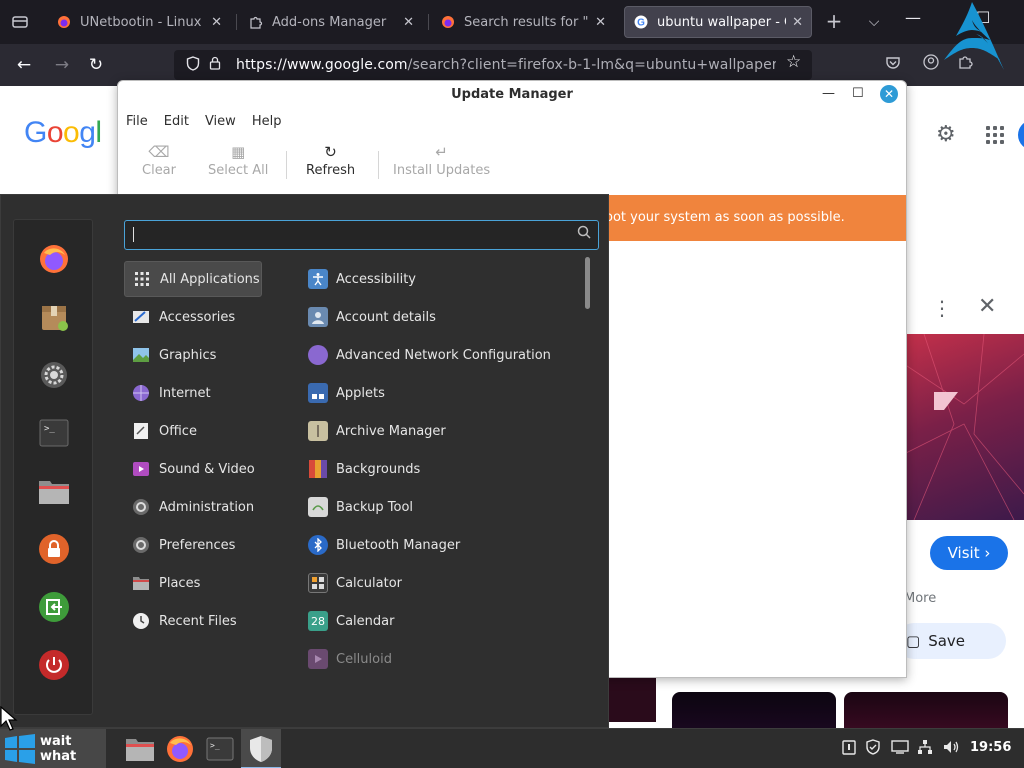 Image resolution: width=1024 pixels, height=768 pixels. I want to click on bookmark-star-icon: ☆, so click(793, 62).